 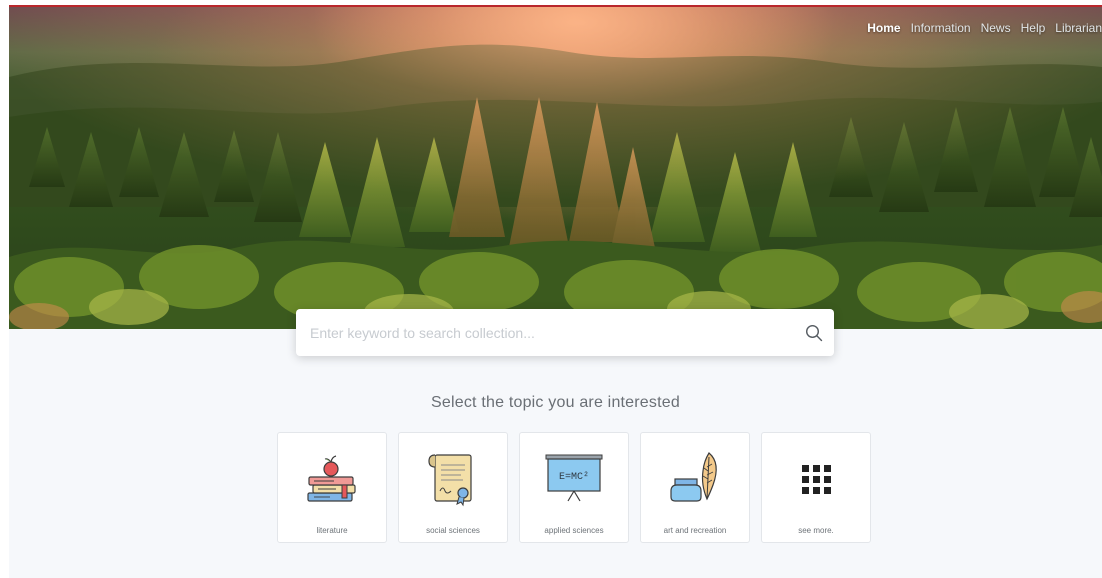 What do you see at coordinates (332, 530) in the screenshot?
I see `topic-label-literature: literature` at bounding box center [332, 530].